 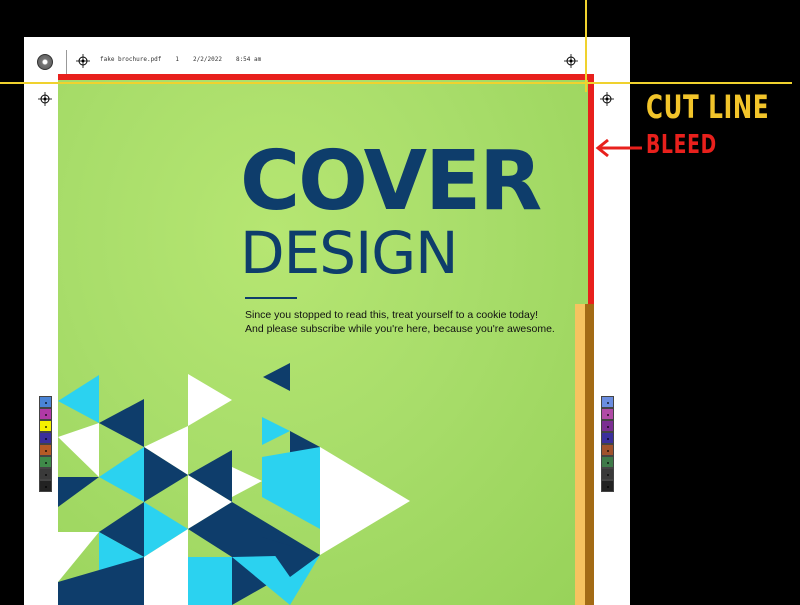 I want to click on cover-divider, so click(x=271, y=298).